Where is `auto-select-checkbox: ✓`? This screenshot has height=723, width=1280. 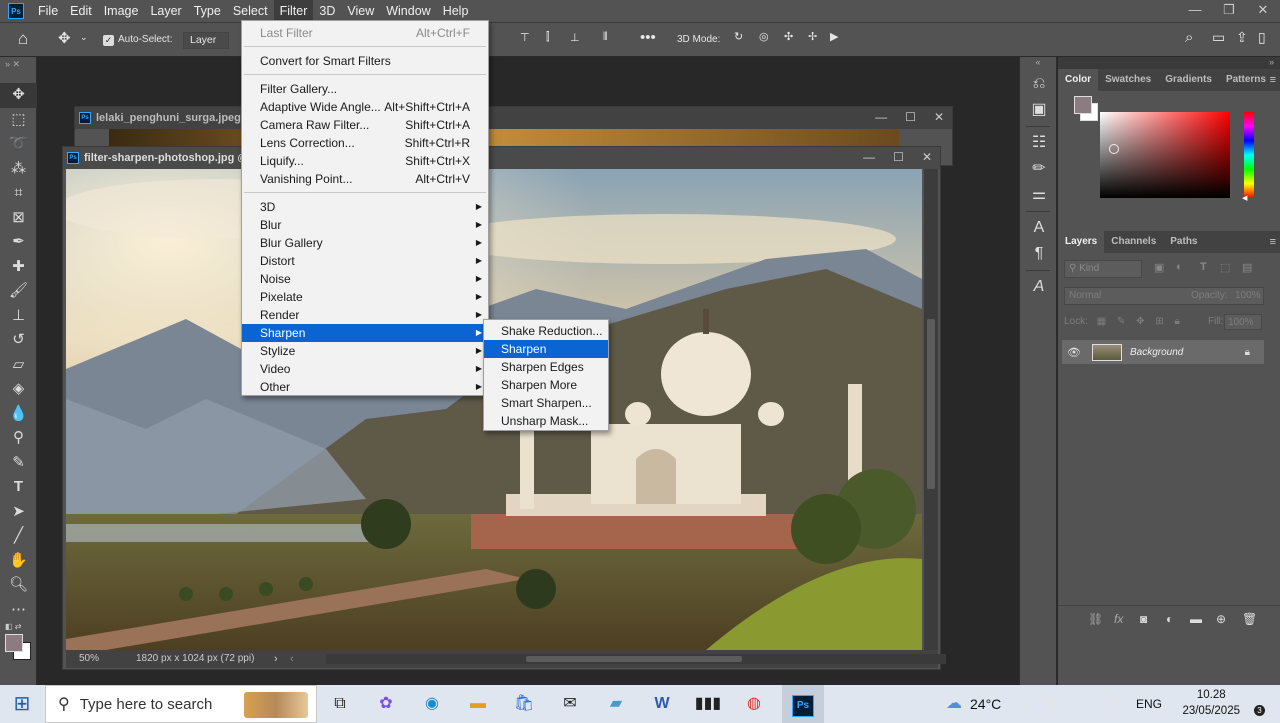 auto-select-checkbox: ✓ is located at coordinates (108, 39).